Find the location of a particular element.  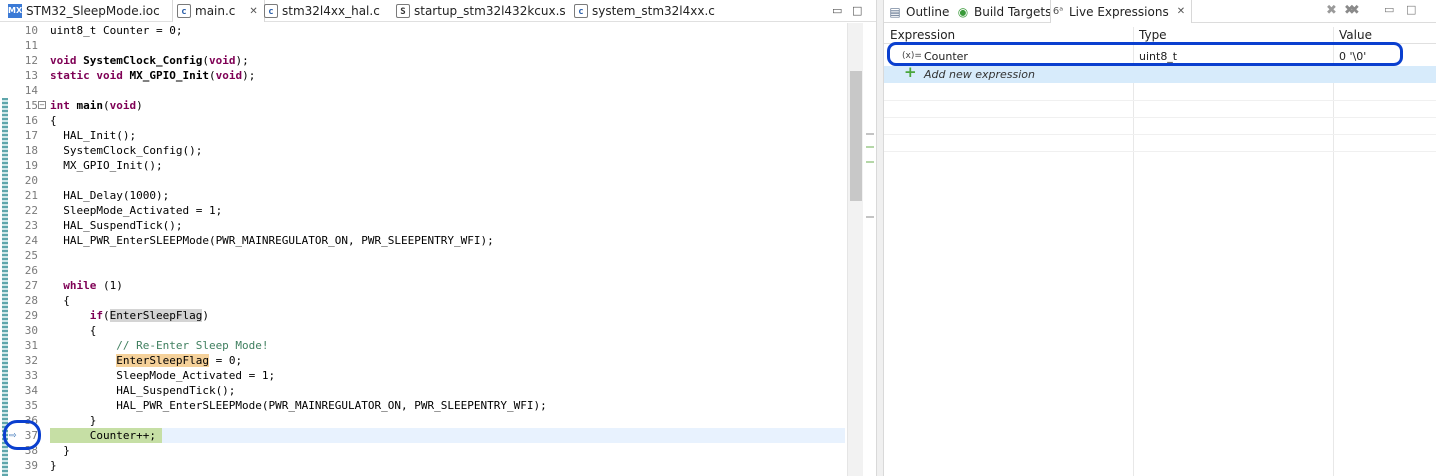

line-number: 12 is located at coordinates (31, 60).